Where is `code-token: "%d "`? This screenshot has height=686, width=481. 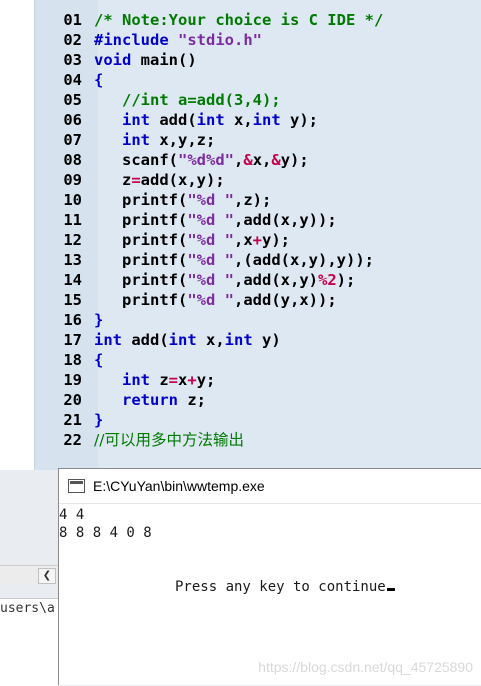
code-token: "%d " is located at coordinates (210, 300).